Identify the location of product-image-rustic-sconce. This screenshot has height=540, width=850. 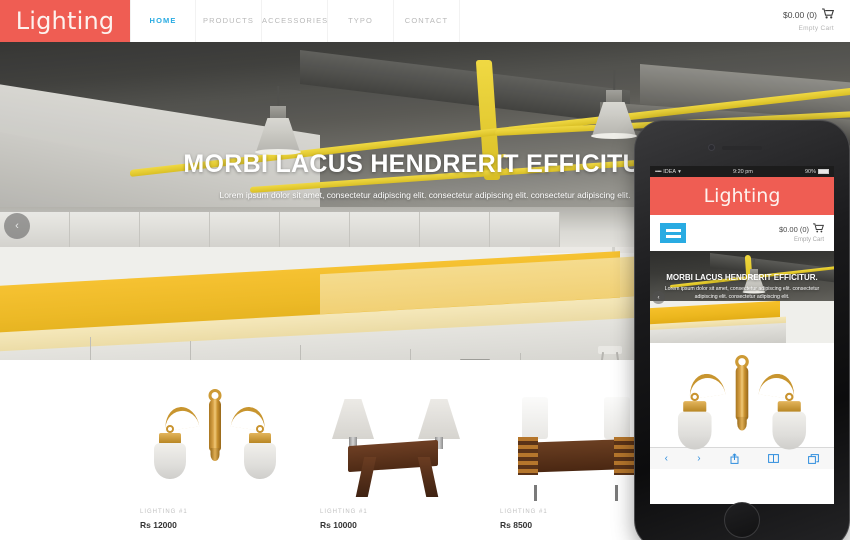
(575, 445).